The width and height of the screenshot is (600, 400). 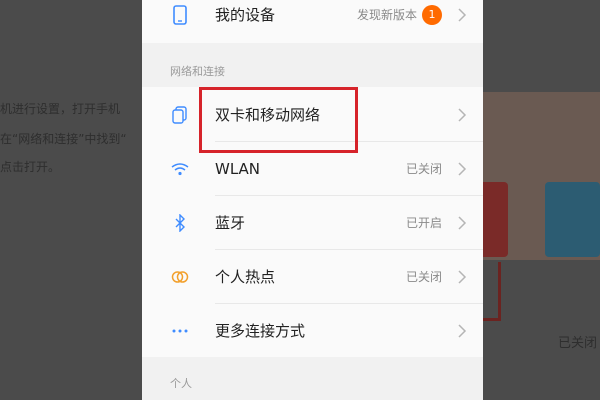 I want to click on background-status-text: 已关闭, so click(x=578, y=343).